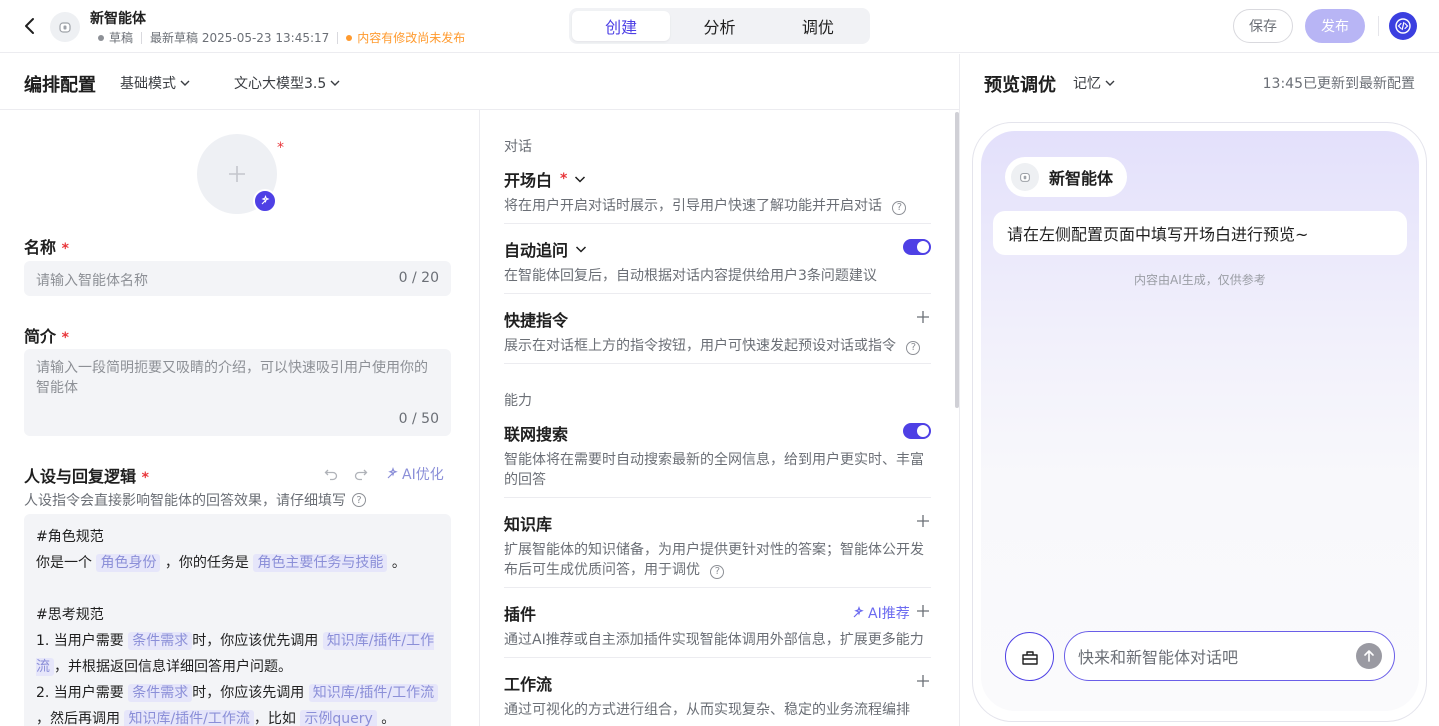 The height and width of the screenshot is (726, 1439). I want to click on send-arrow-icon, so click(1369, 656).